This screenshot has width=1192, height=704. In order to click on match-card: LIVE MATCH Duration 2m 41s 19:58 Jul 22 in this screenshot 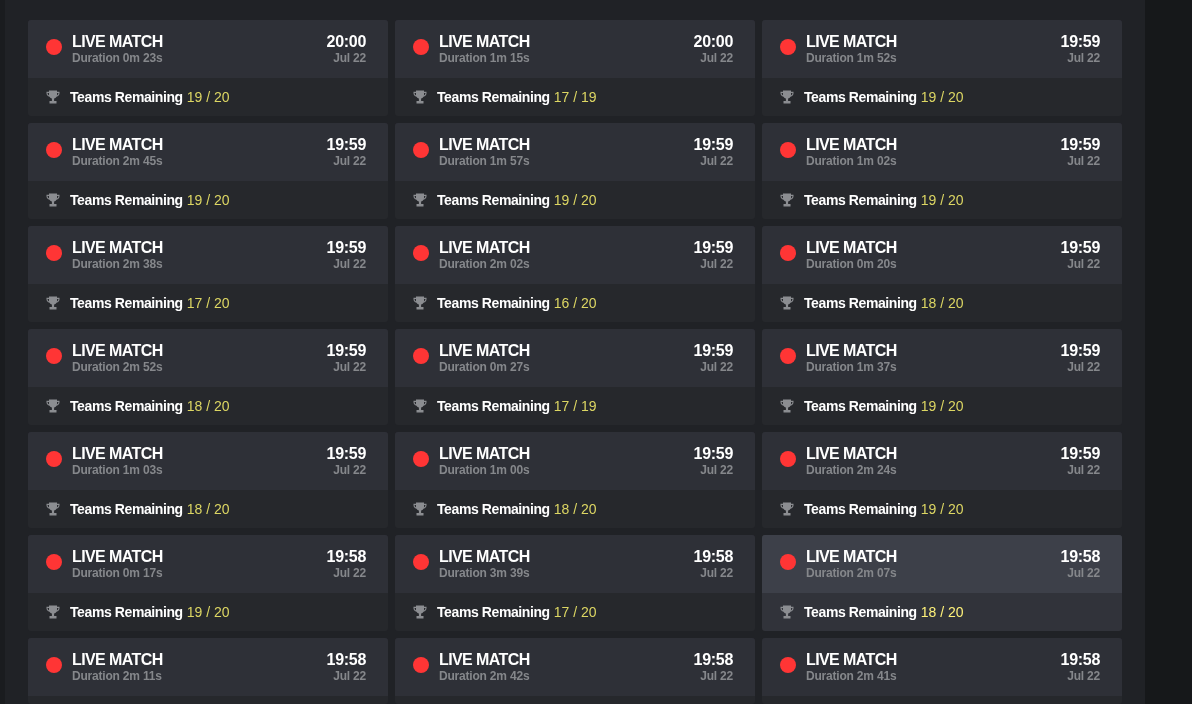, I will do `click(942, 671)`.